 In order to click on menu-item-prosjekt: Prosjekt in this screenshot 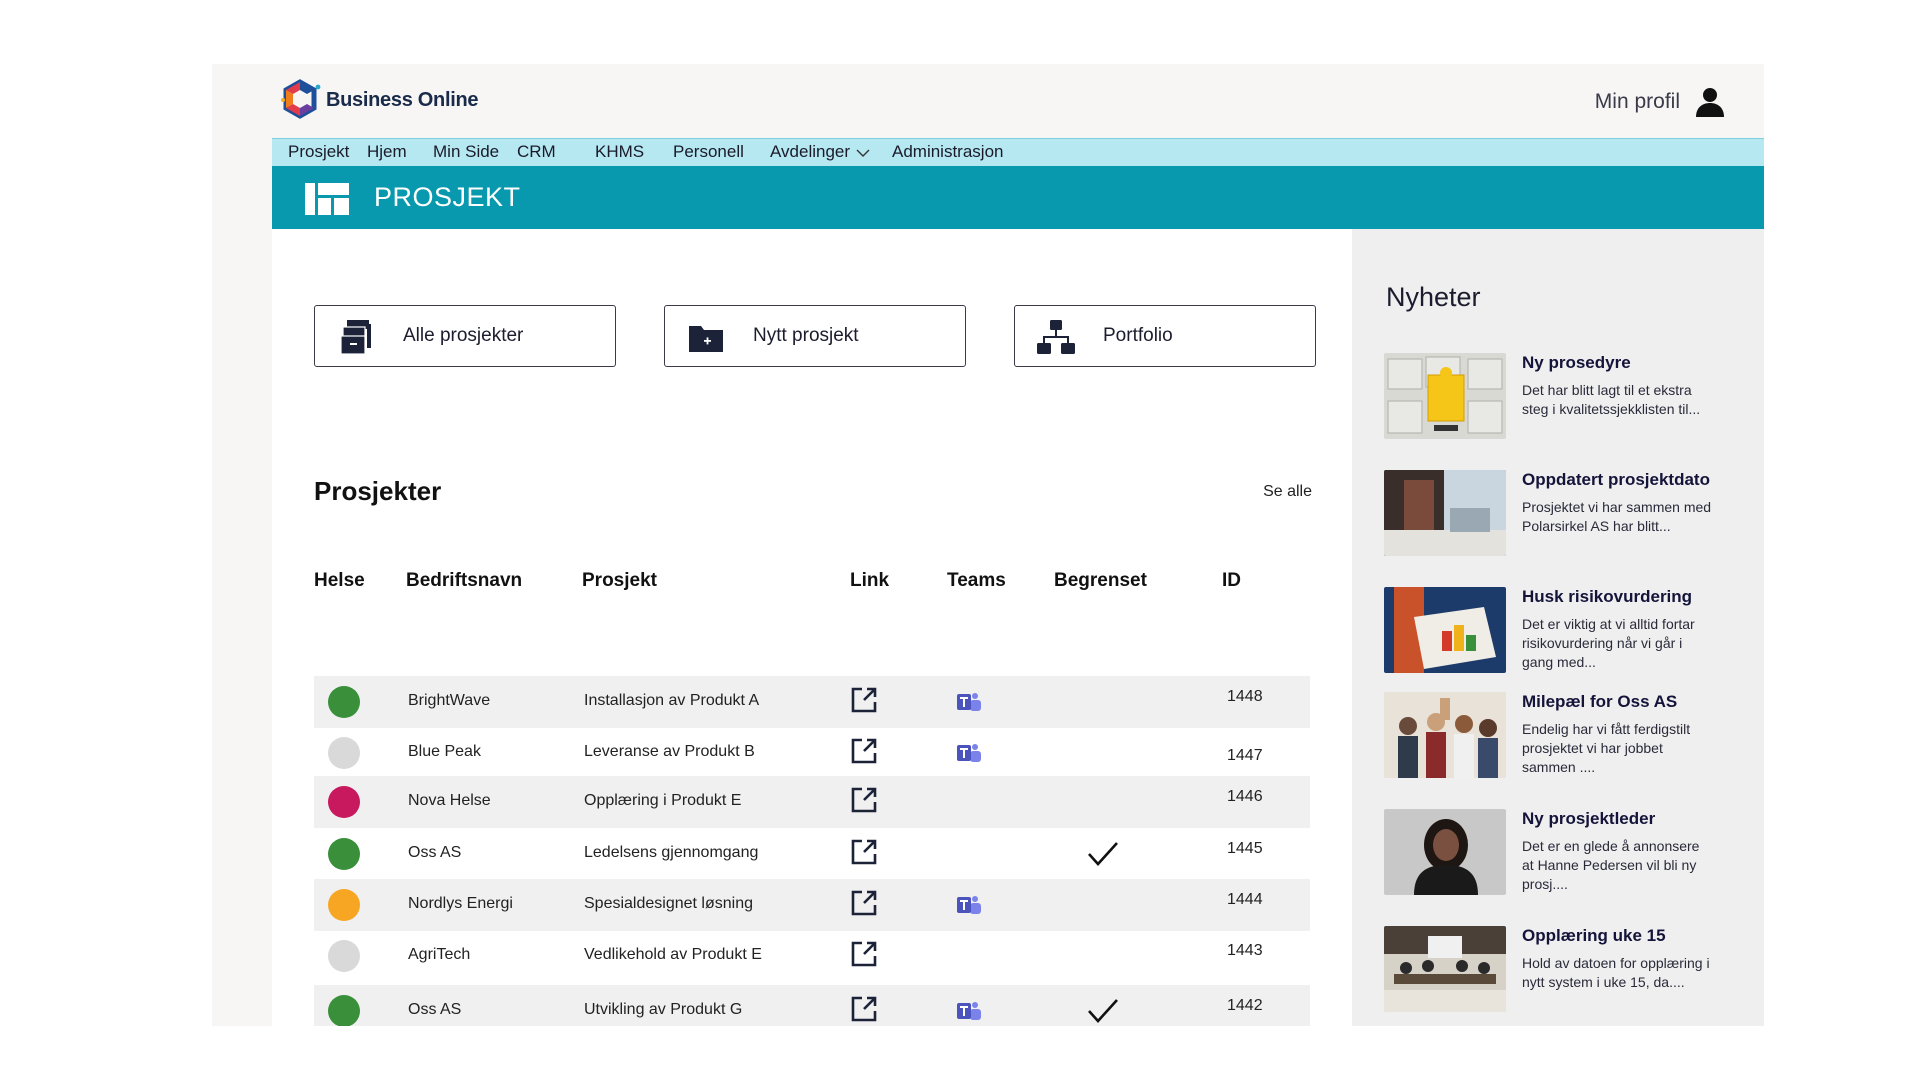, I will do `click(318, 152)`.